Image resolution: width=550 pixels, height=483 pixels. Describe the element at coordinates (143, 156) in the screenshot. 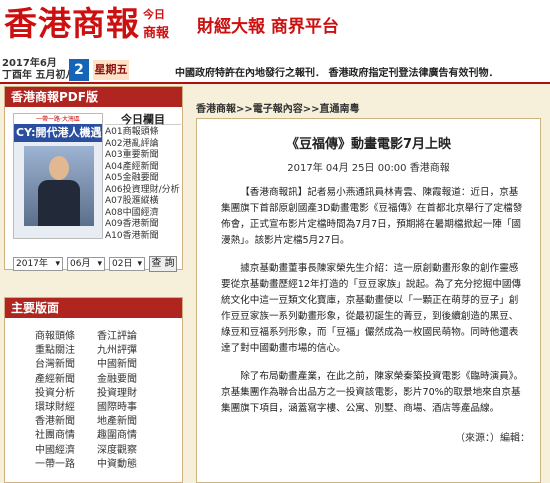

I see `pdf-list-item: A03重要新聞` at that location.